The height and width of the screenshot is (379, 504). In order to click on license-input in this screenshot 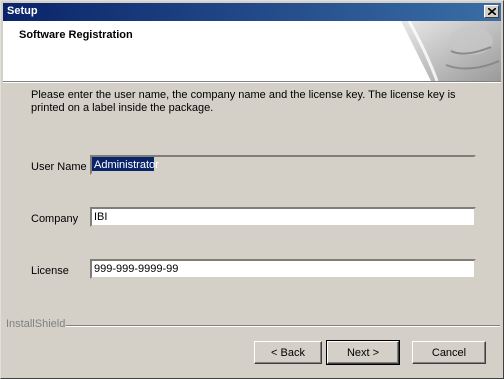, I will do `click(283, 269)`.